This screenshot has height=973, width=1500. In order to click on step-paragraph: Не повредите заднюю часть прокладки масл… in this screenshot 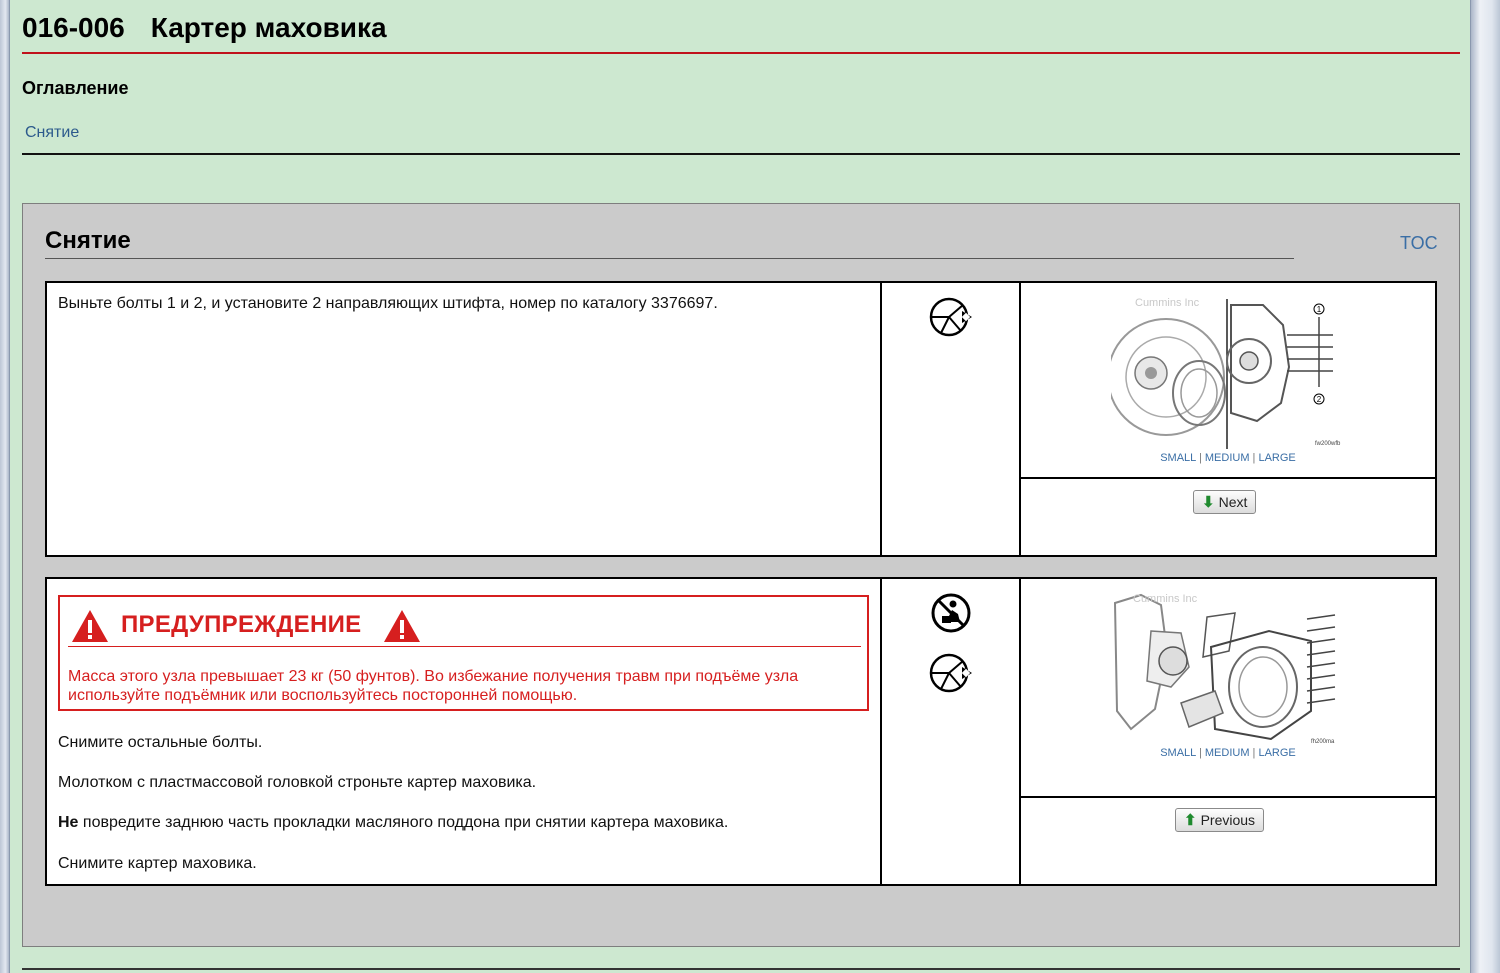, I will do `click(393, 822)`.